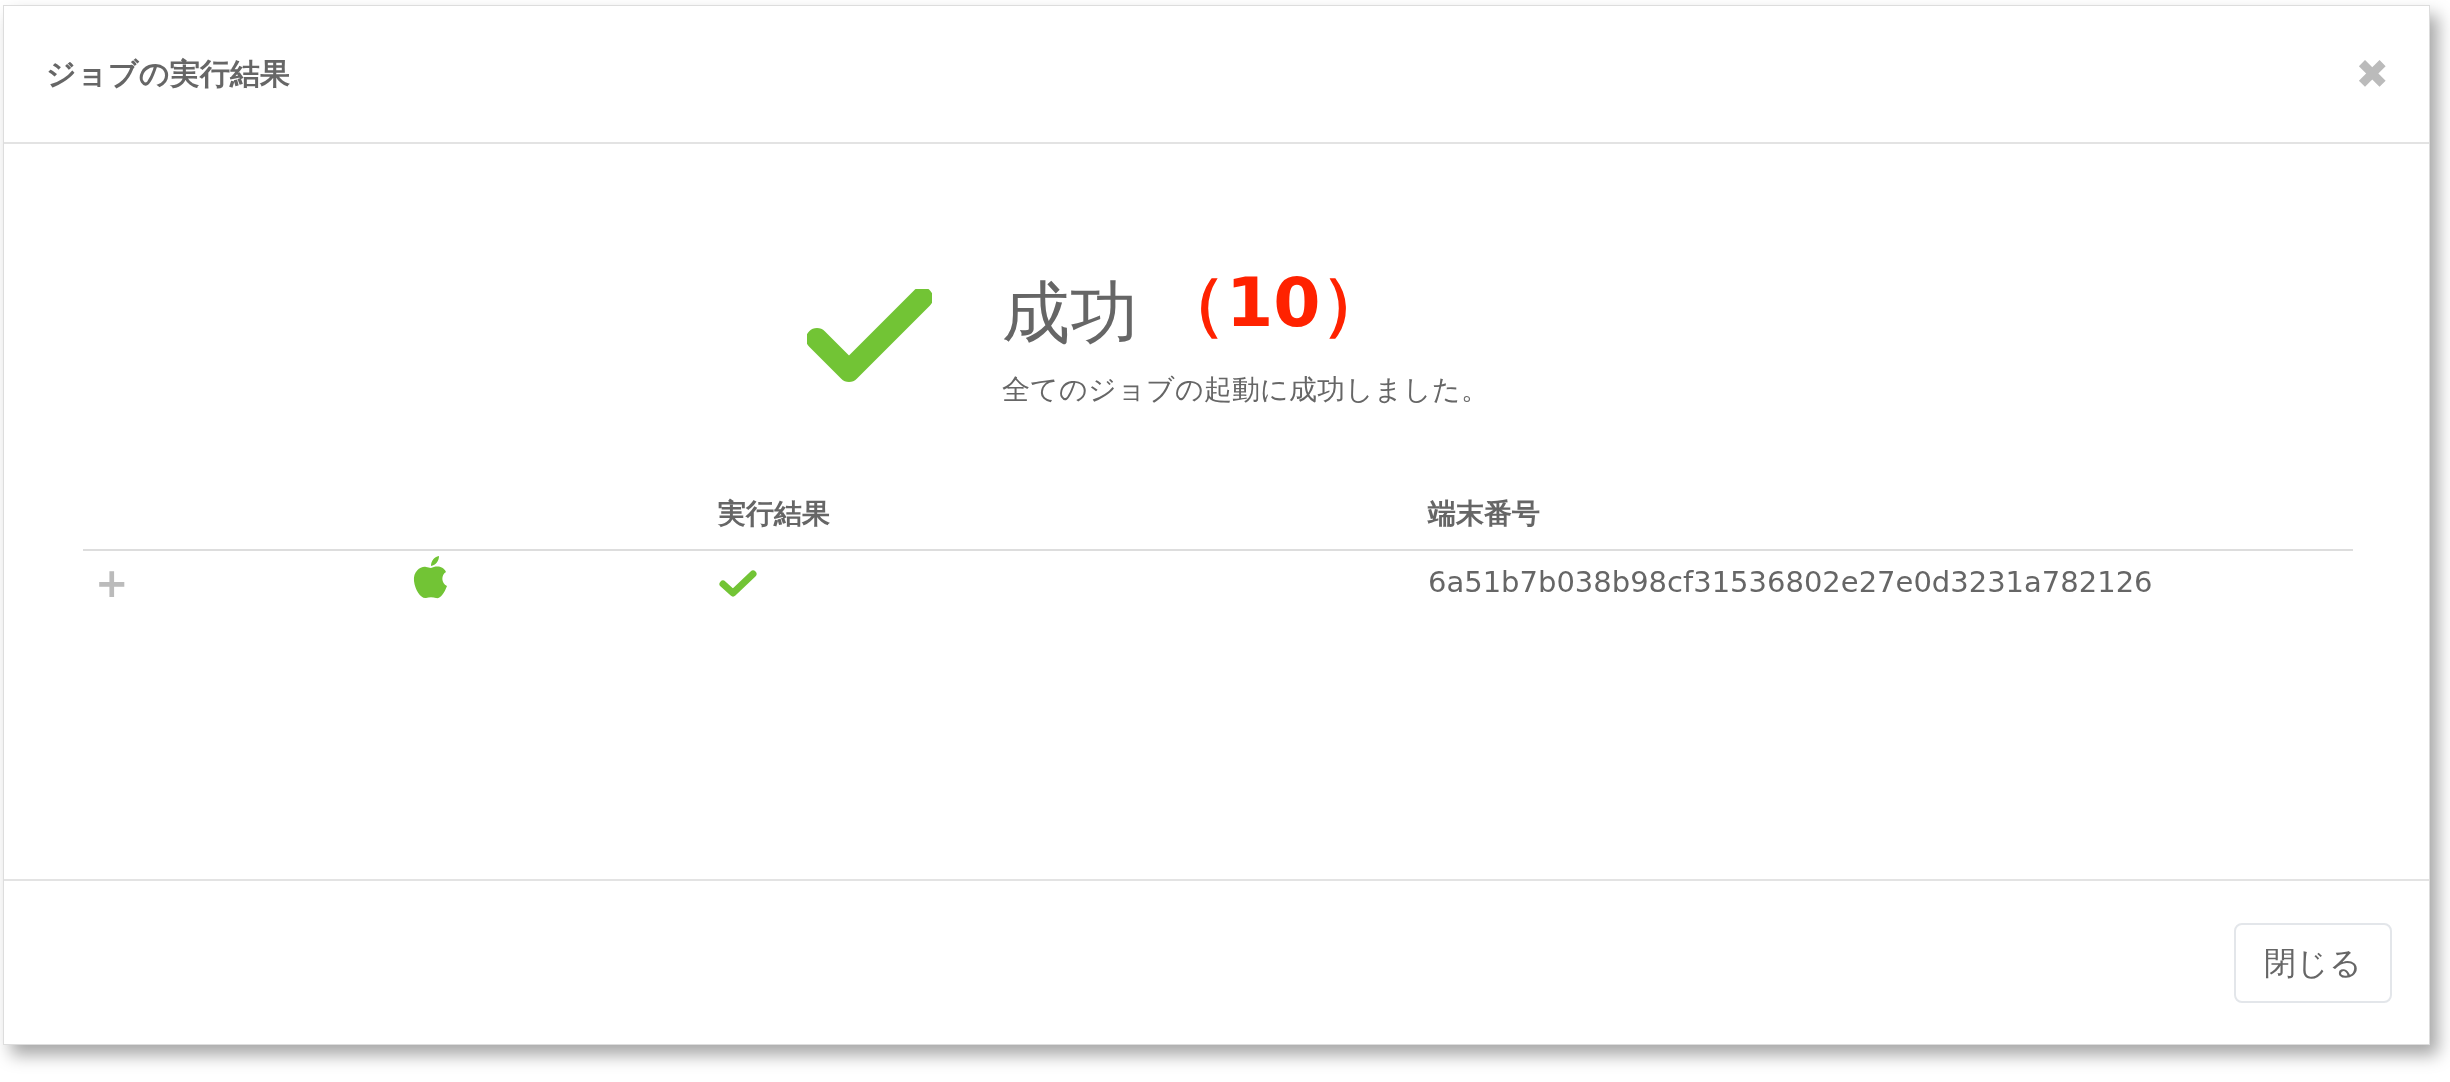  I want to click on column-header: 実行結果, so click(774, 514).